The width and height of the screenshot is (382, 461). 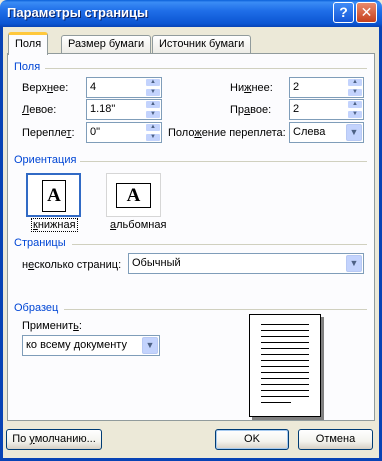 I want to click on tab-paper-source: Источник бумаги, so click(x=202, y=44).